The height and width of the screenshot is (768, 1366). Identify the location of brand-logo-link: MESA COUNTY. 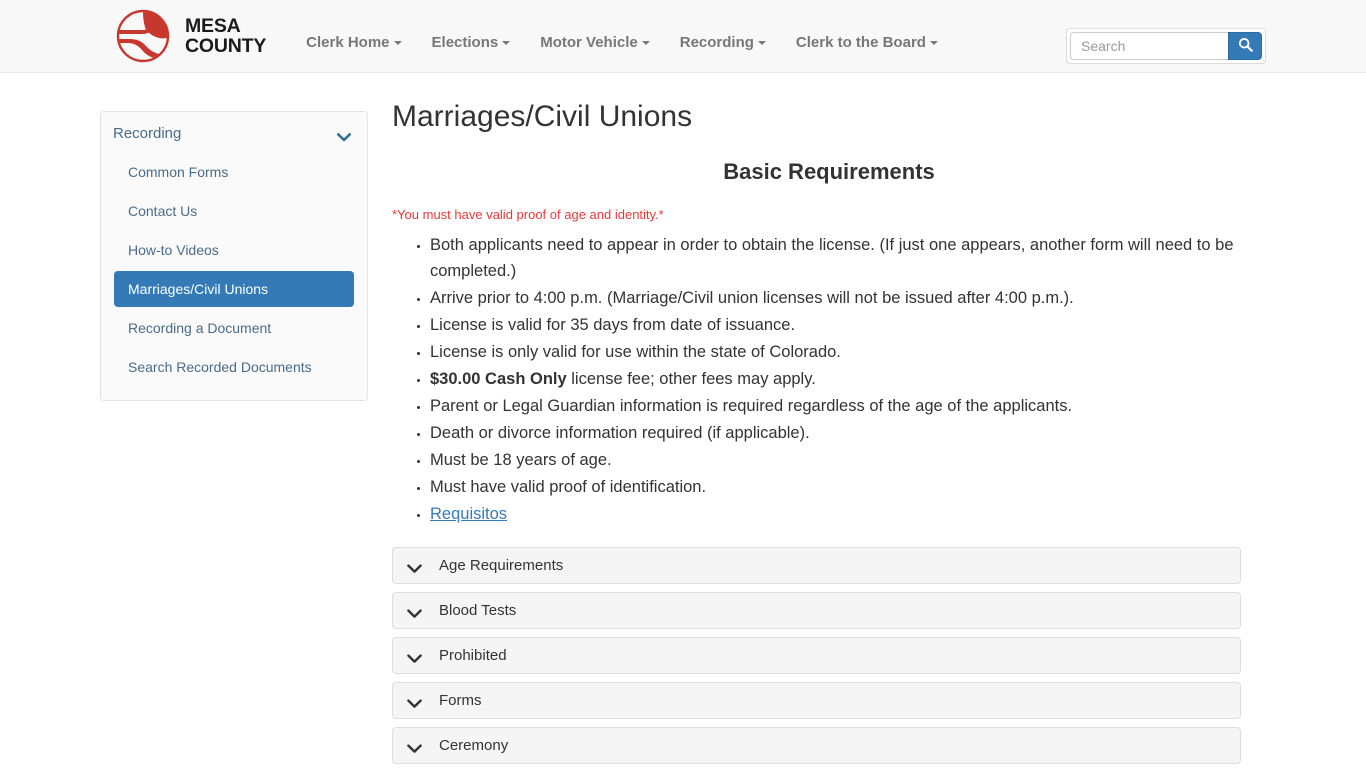
(188, 36).